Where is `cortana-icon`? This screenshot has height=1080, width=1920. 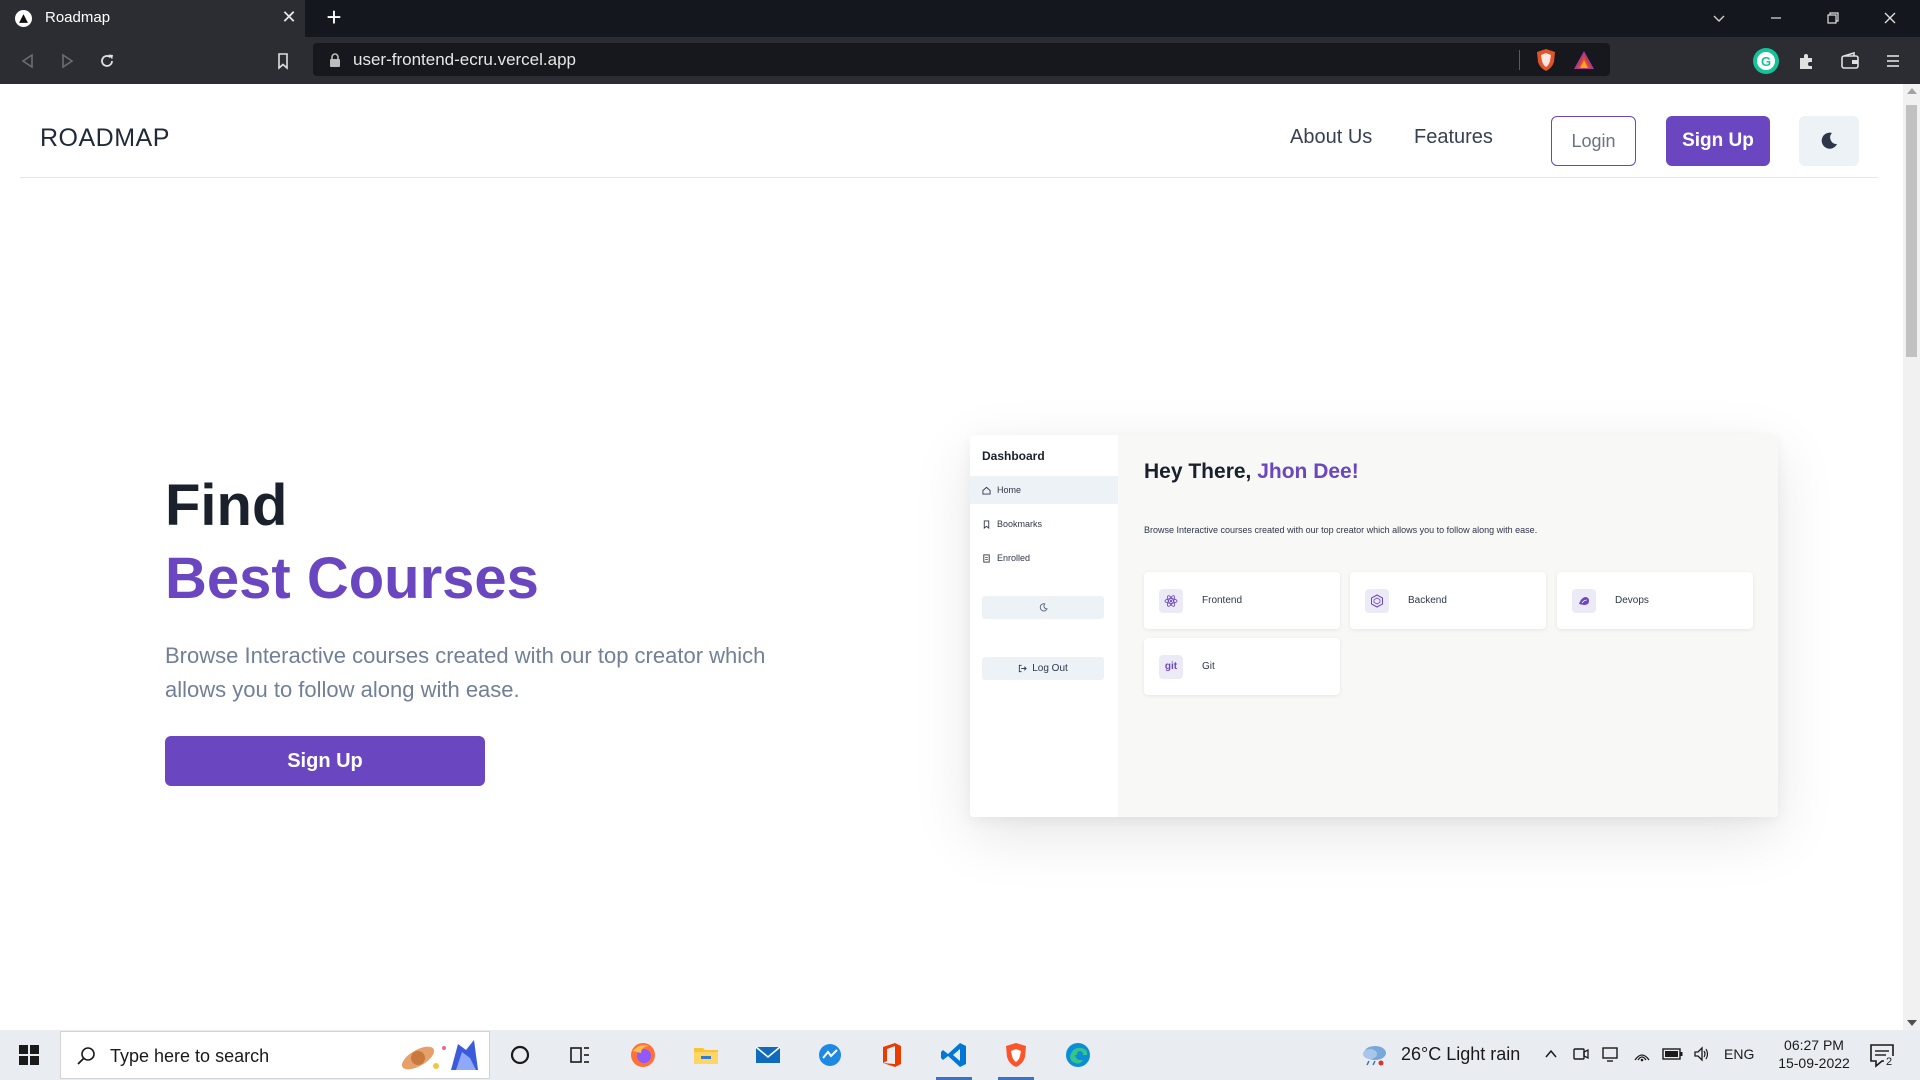
cortana-icon is located at coordinates (520, 1055).